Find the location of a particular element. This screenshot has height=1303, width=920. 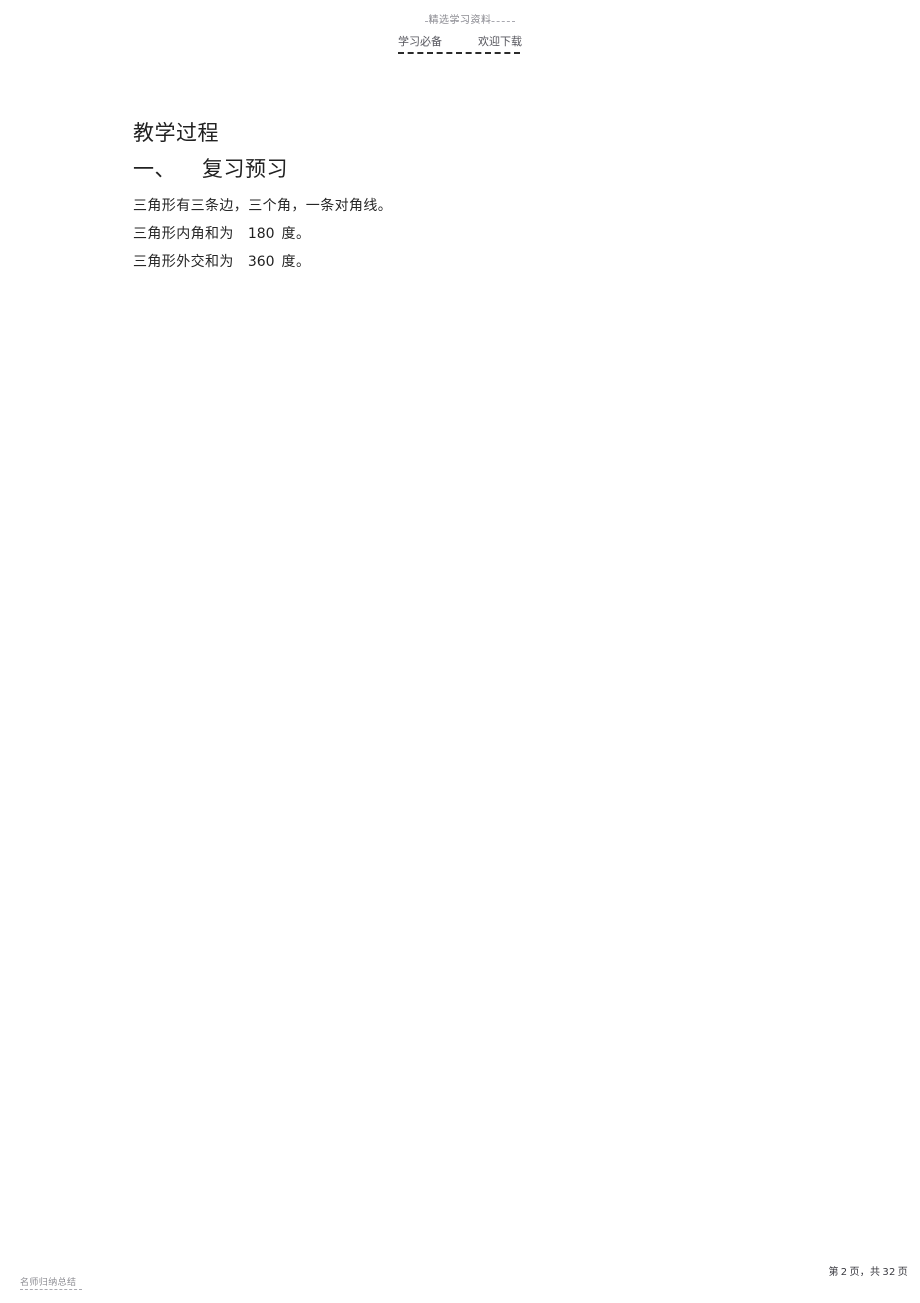

document-header: 学习必备 欢迎下载 is located at coordinates (460, 42).